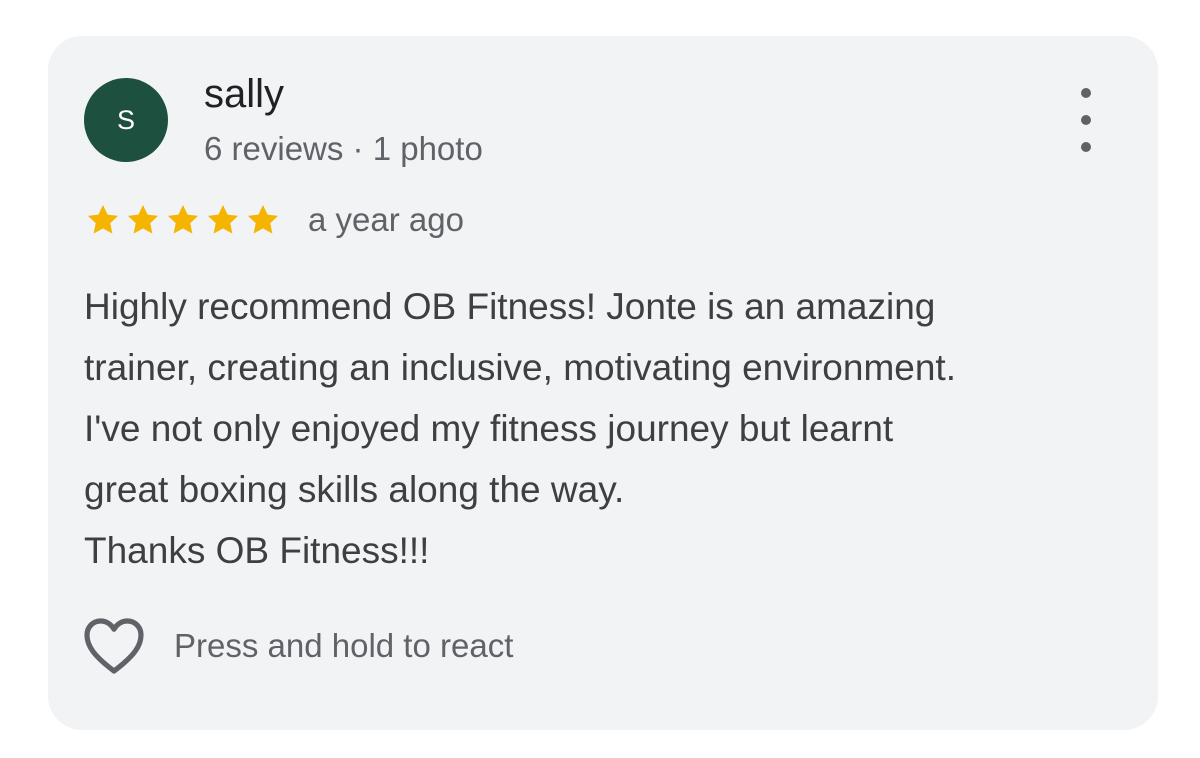 Image resolution: width=1200 pixels, height=758 pixels. What do you see at coordinates (354, 489) in the screenshot?
I see `review-text-line: great boxing skills along the way.` at bounding box center [354, 489].